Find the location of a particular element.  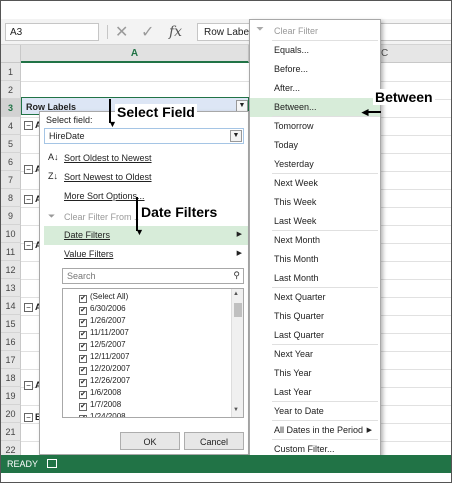

checkbox-item: ✔ (Select All) is located at coordinates (103, 298).